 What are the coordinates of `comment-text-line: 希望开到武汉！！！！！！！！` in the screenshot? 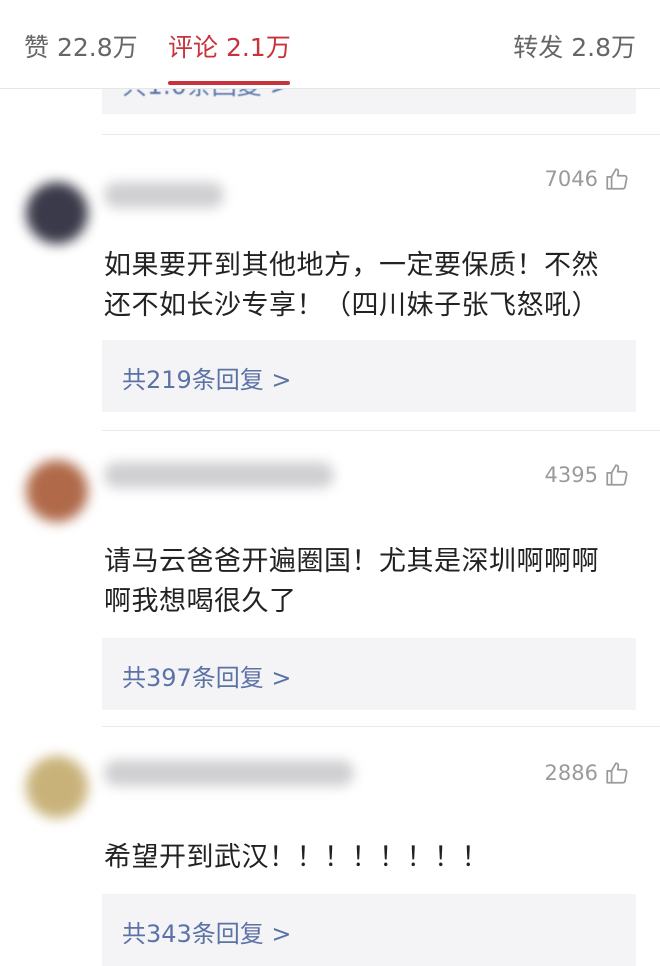 It's located at (296, 857).